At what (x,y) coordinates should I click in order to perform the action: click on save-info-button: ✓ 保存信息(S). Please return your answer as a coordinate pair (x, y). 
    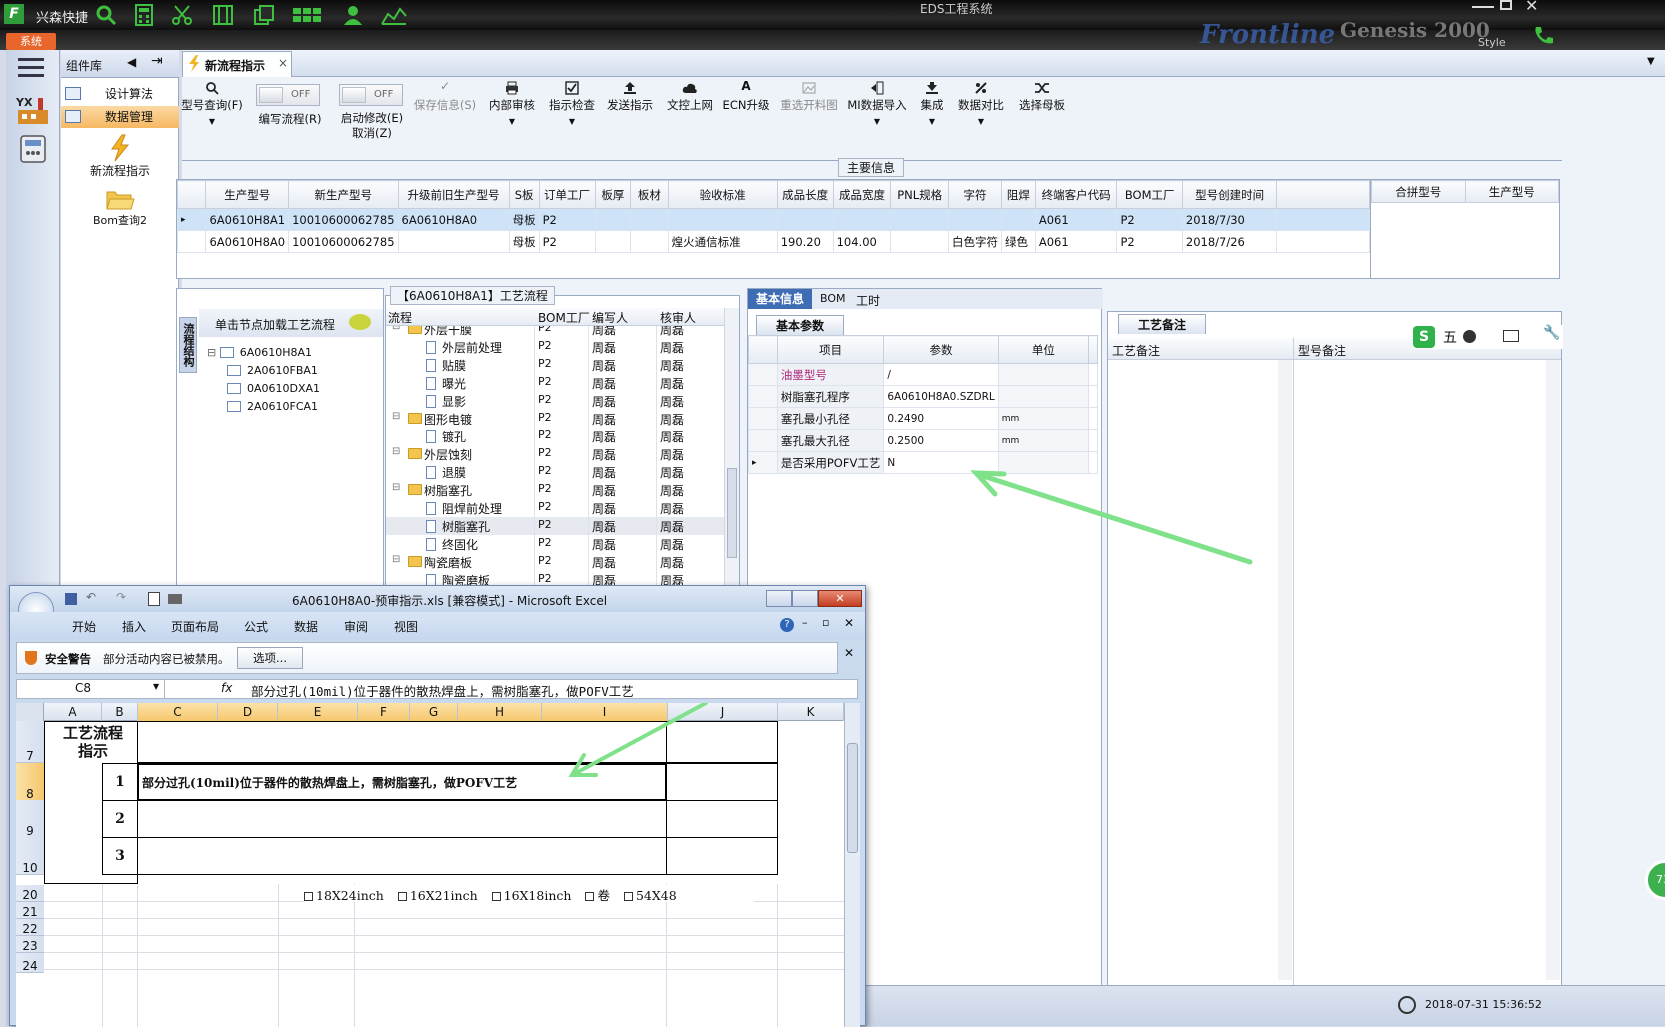
    Looking at the image, I should click on (445, 96).